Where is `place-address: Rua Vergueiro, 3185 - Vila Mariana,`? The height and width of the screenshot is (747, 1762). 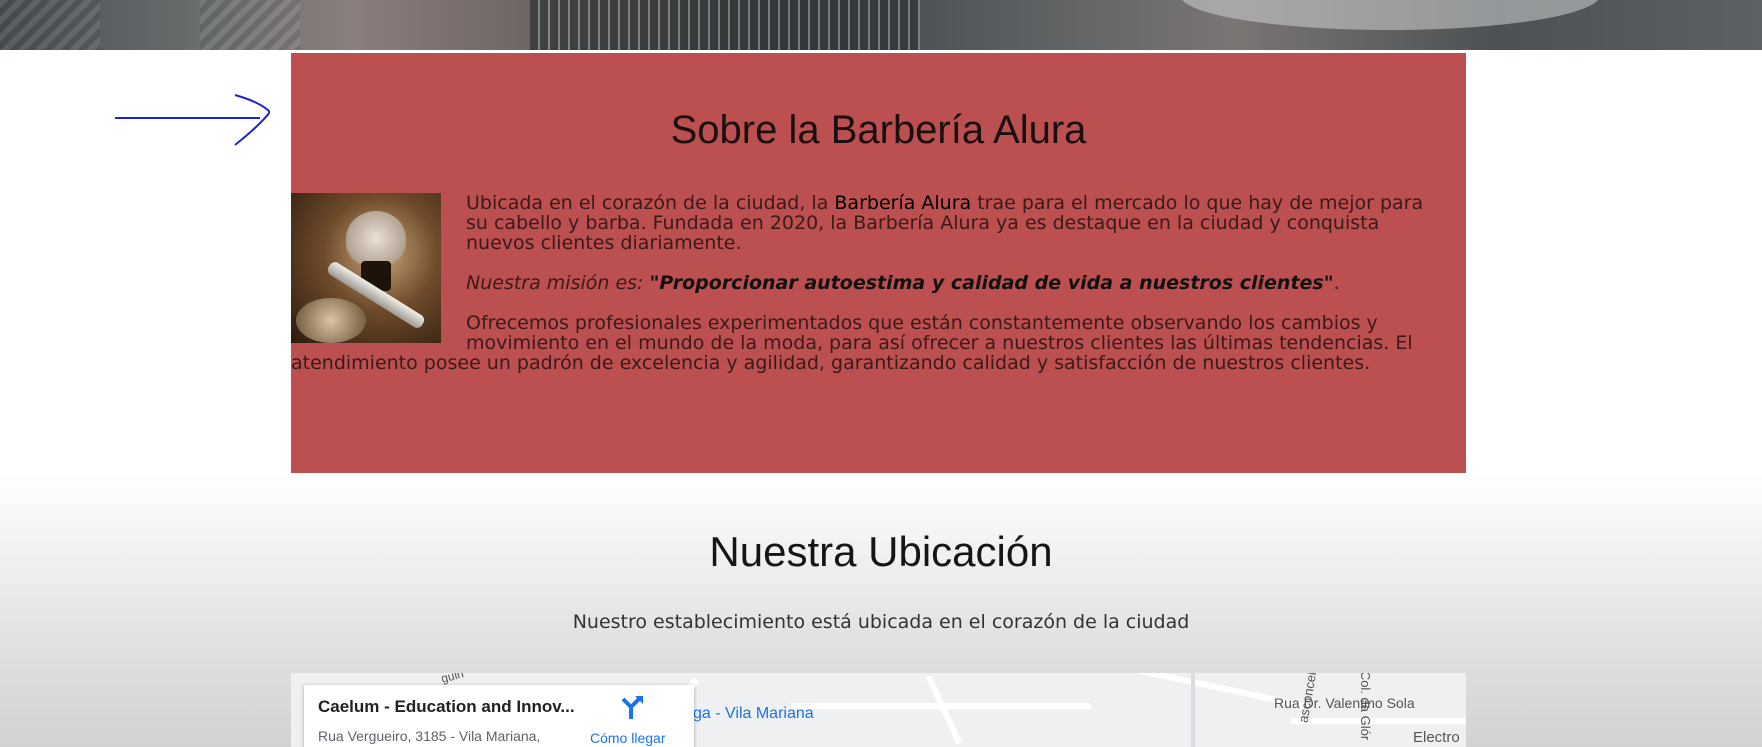 place-address: Rua Vergueiro, 3185 - Vila Mariana, is located at coordinates (429, 736).